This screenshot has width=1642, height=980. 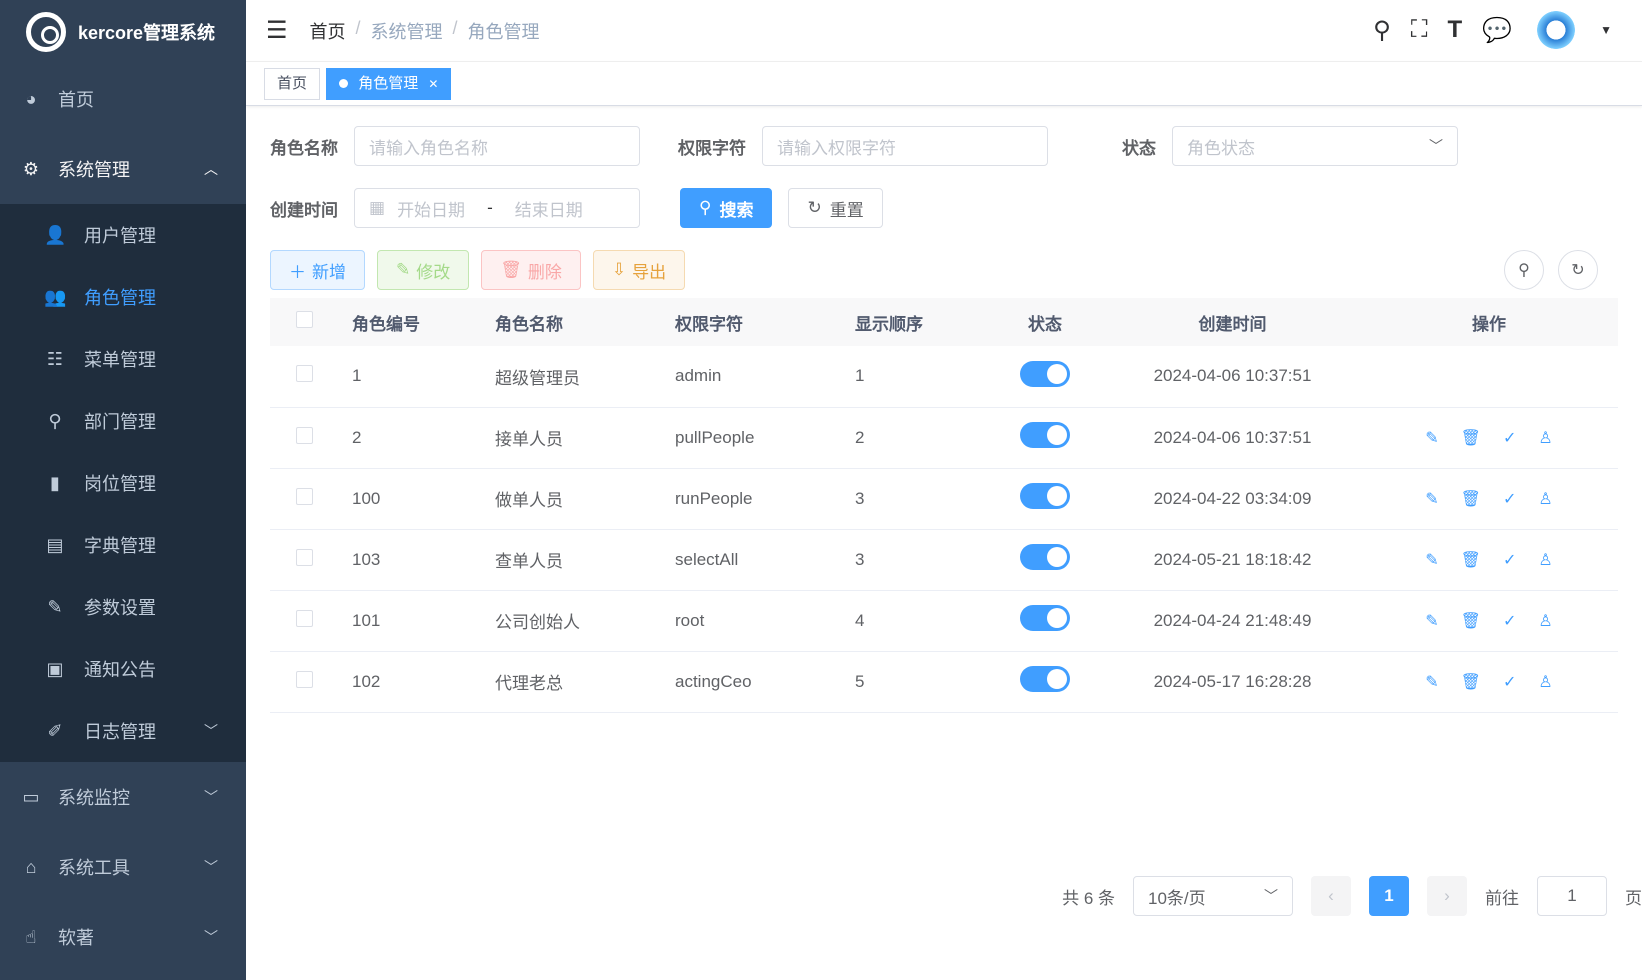 What do you see at coordinates (1213, 896) in the screenshot?
I see `page-size-select: 10条/页 ﹀` at bounding box center [1213, 896].